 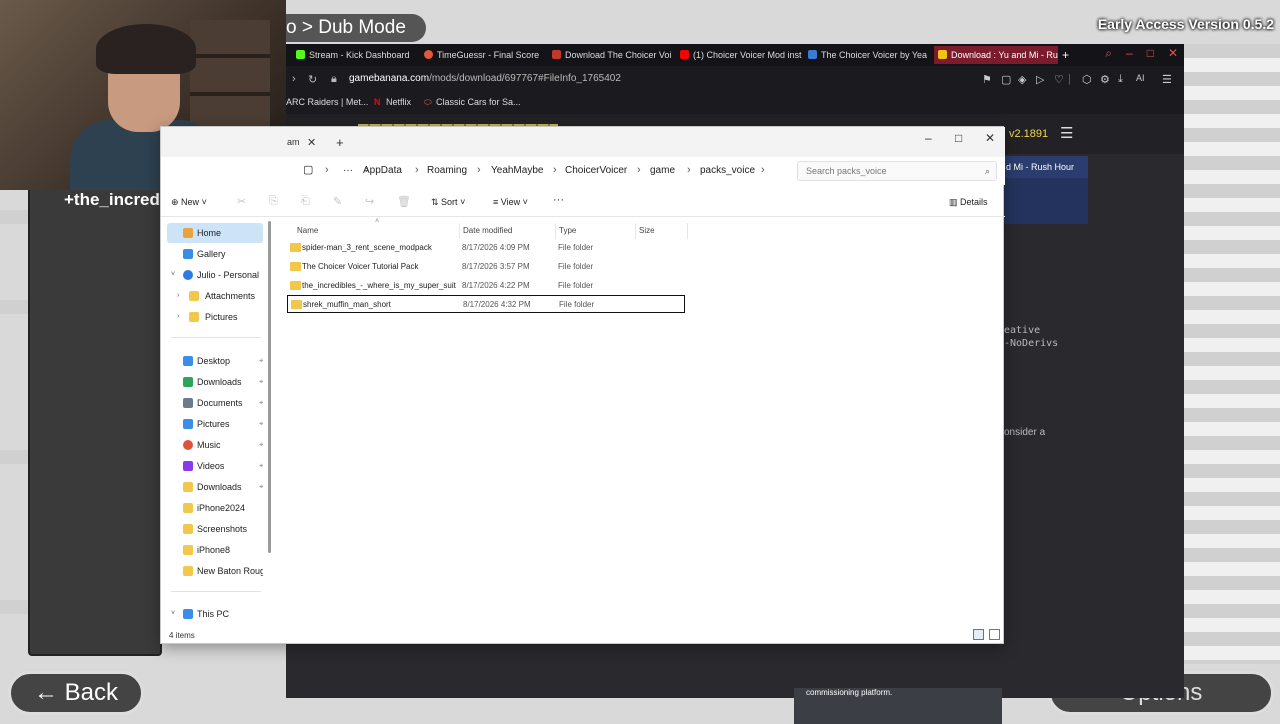 What do you see at coordinates (189, 202) in the screenshot?
I see `new-button: ⊕ New ˅` at bounding box center [189, 202].